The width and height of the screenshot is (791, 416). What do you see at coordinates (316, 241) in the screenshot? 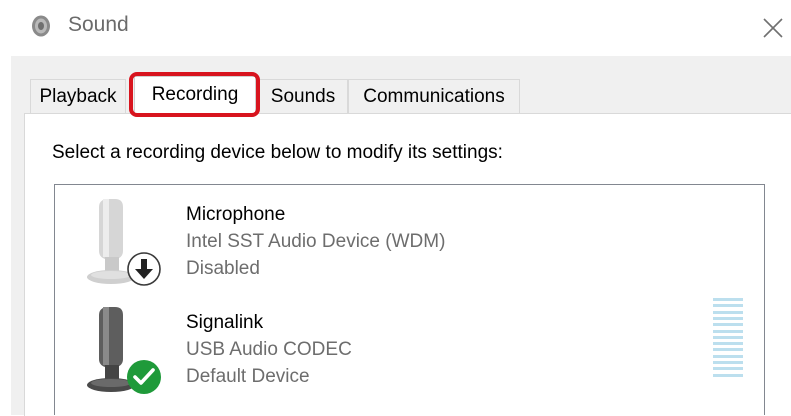
I see `device-driver: Intel SST Audio Device (WDM)` at bounding box center [316, 241].